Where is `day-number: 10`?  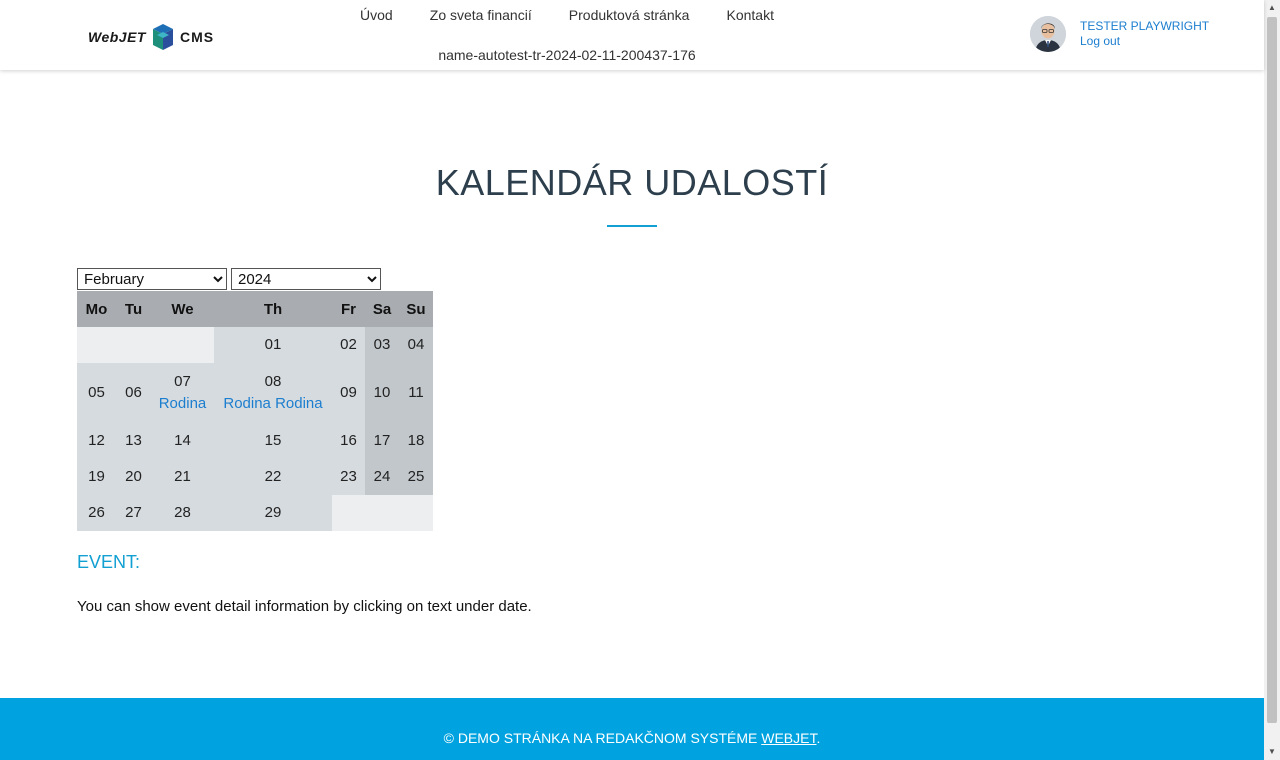
day-number: 10 is located at coordinates (382, 392).